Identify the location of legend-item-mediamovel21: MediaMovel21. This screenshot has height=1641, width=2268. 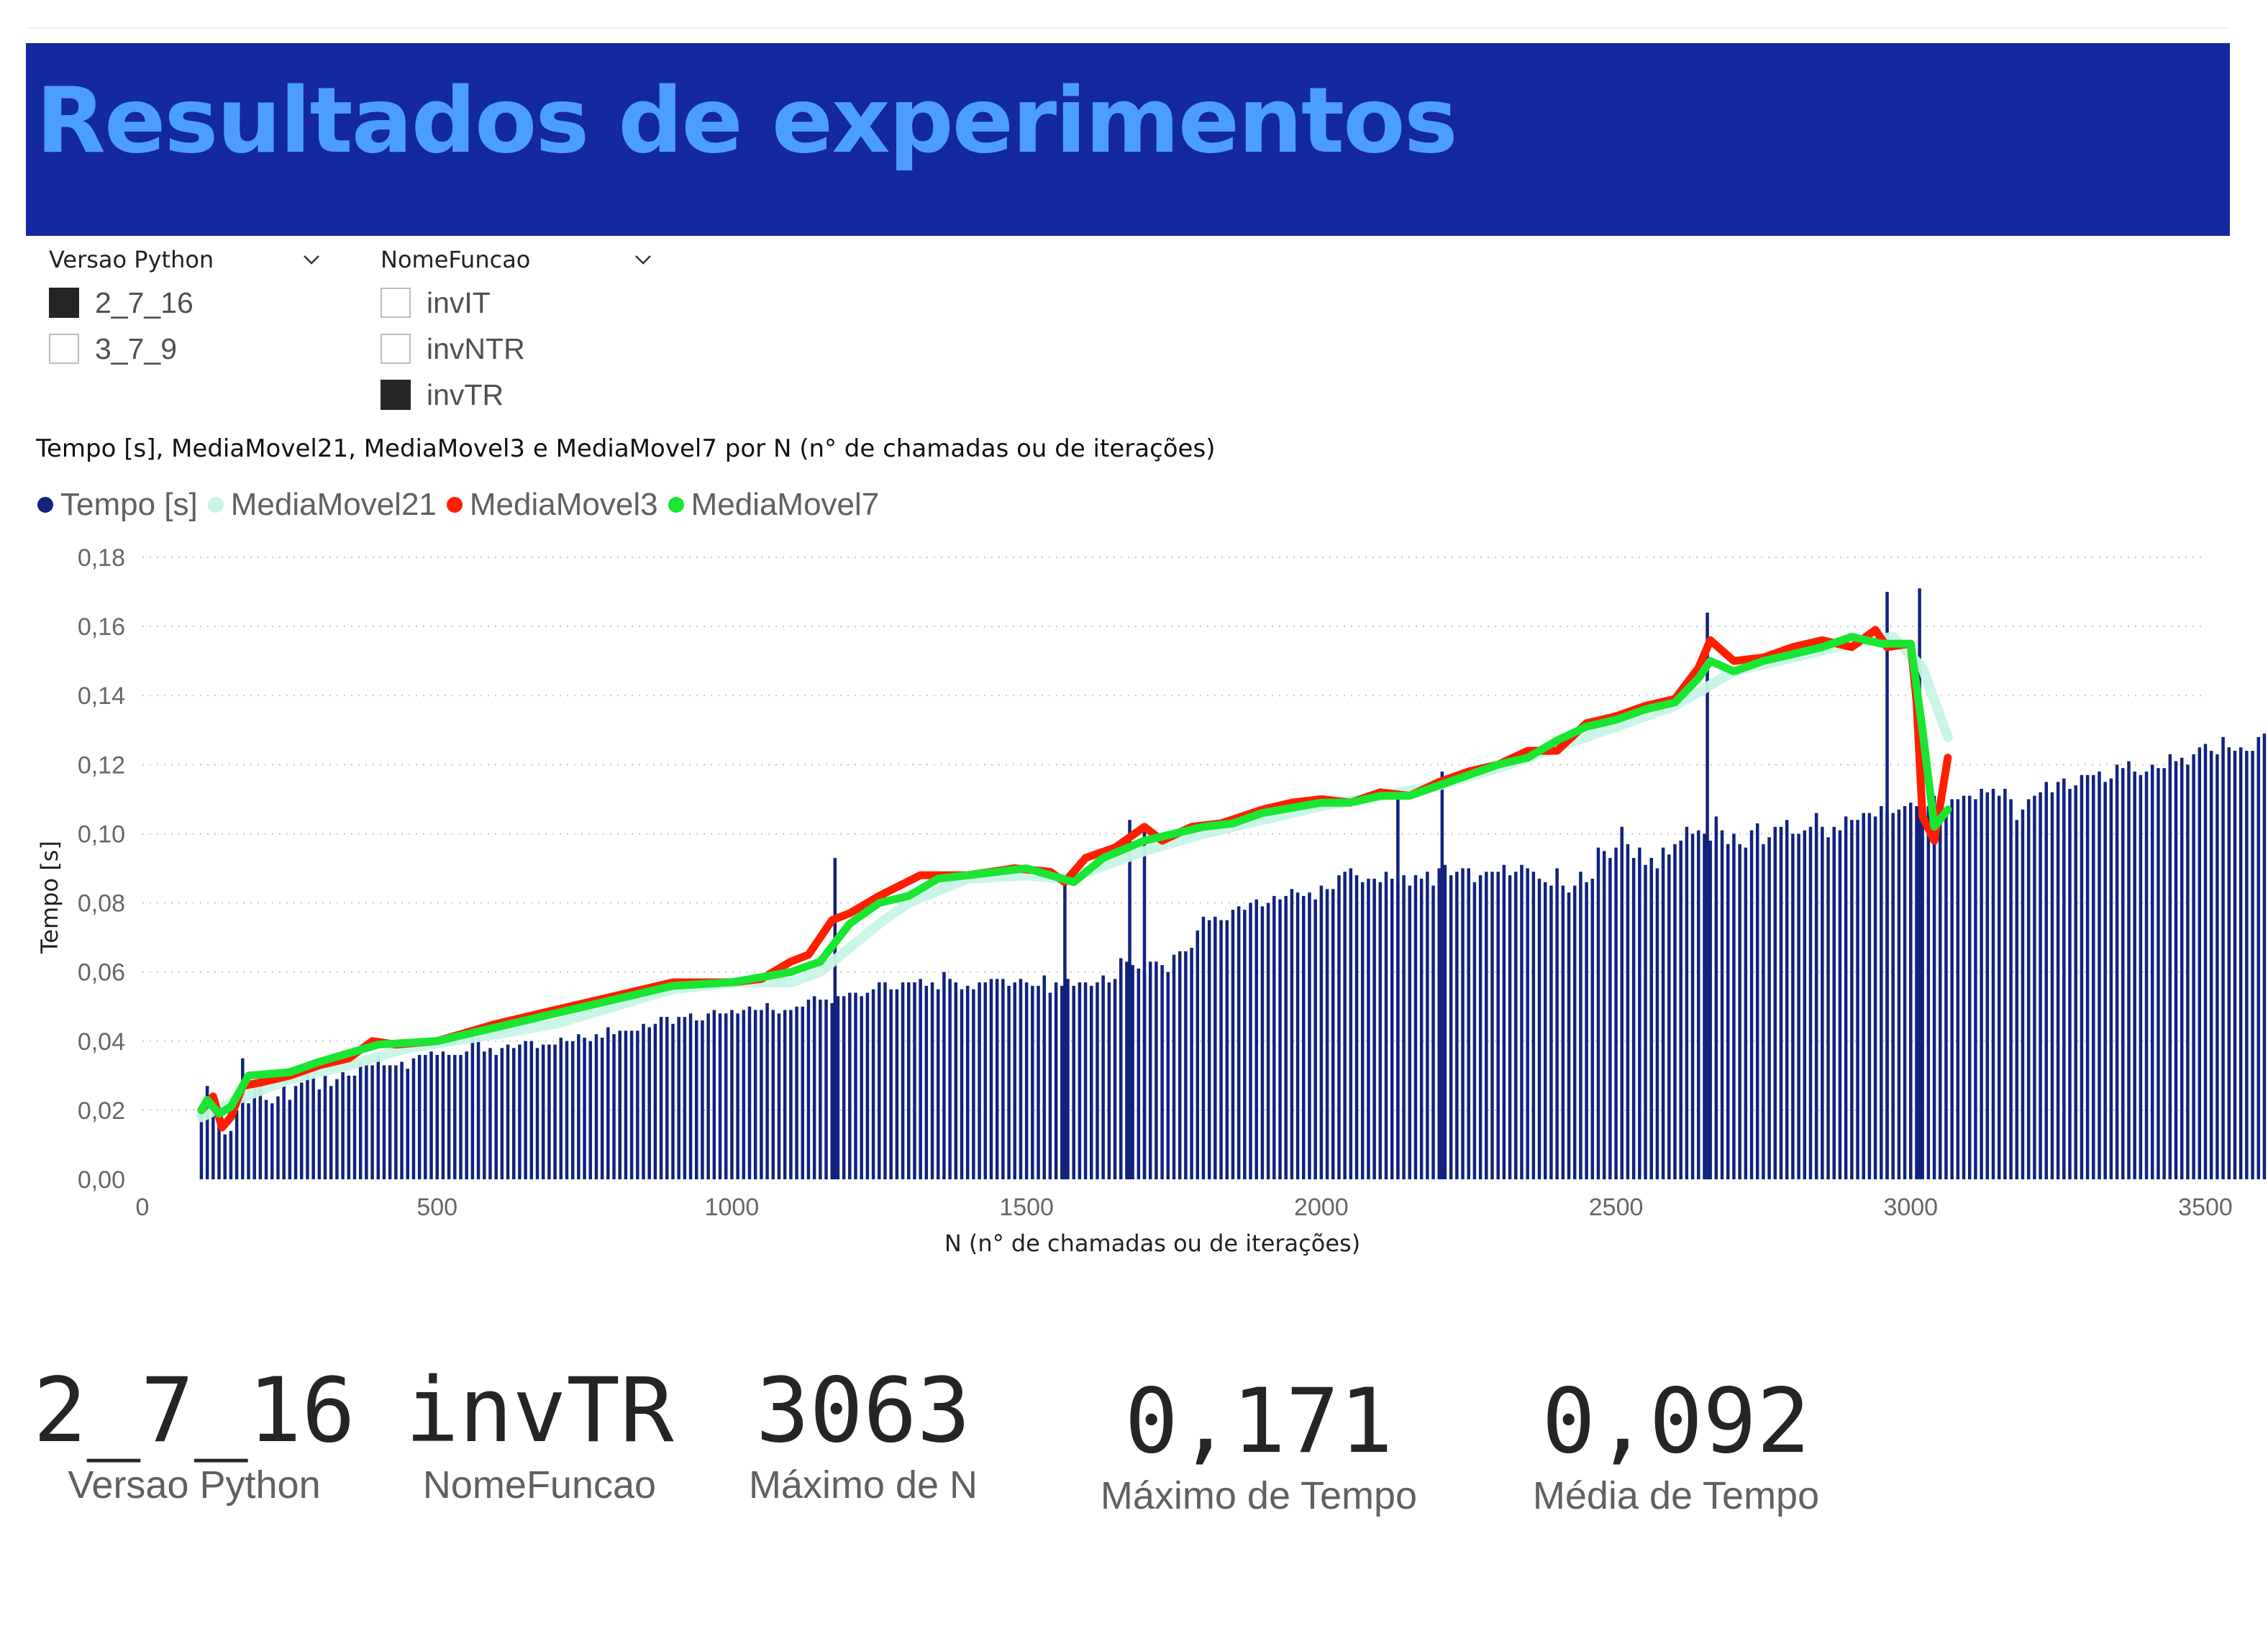
(322, 505).